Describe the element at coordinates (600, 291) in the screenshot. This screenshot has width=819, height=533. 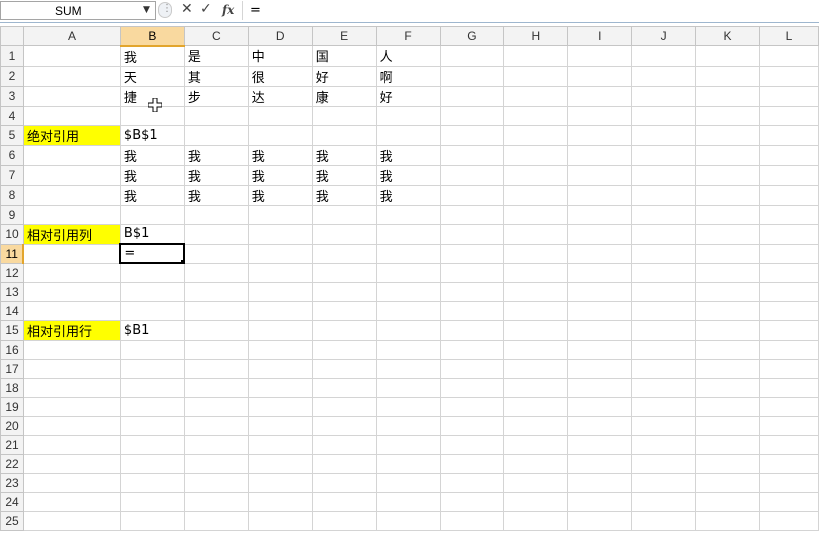
I see `cell-i13` at that location.